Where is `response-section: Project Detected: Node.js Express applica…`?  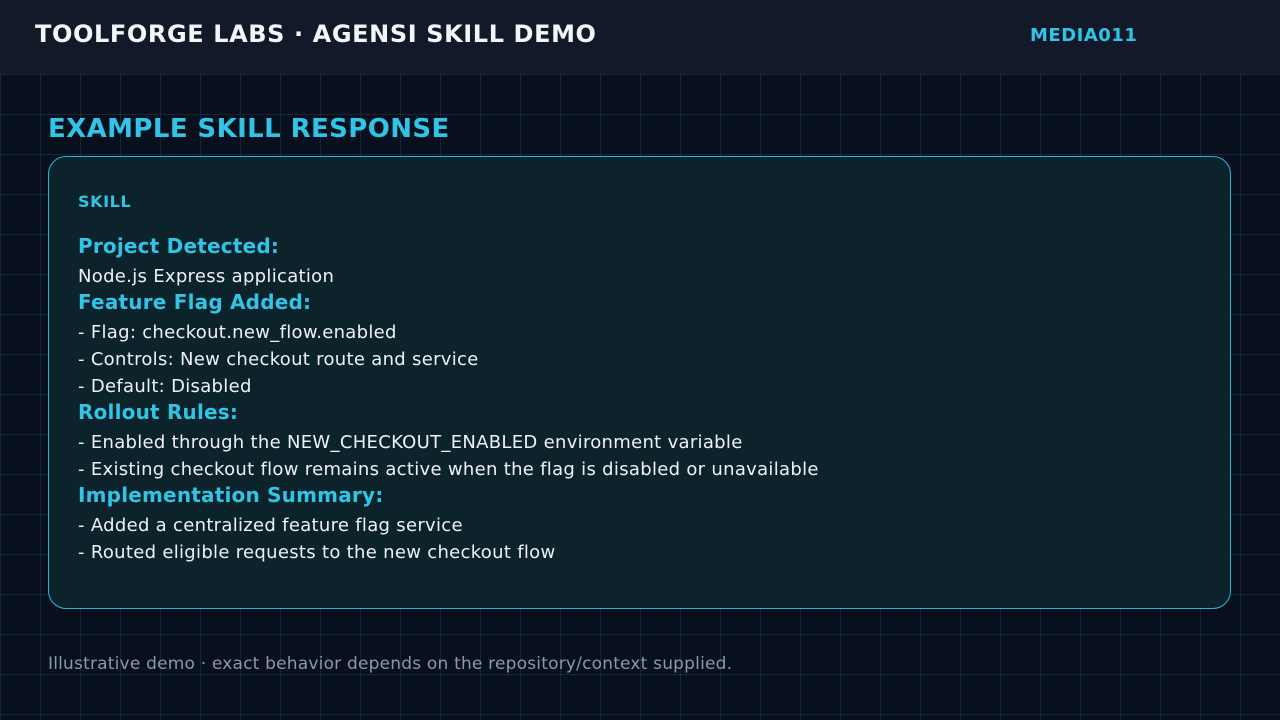 response-section: Project Detected: Node.js Express applica… is located at coordinates (644, 262).